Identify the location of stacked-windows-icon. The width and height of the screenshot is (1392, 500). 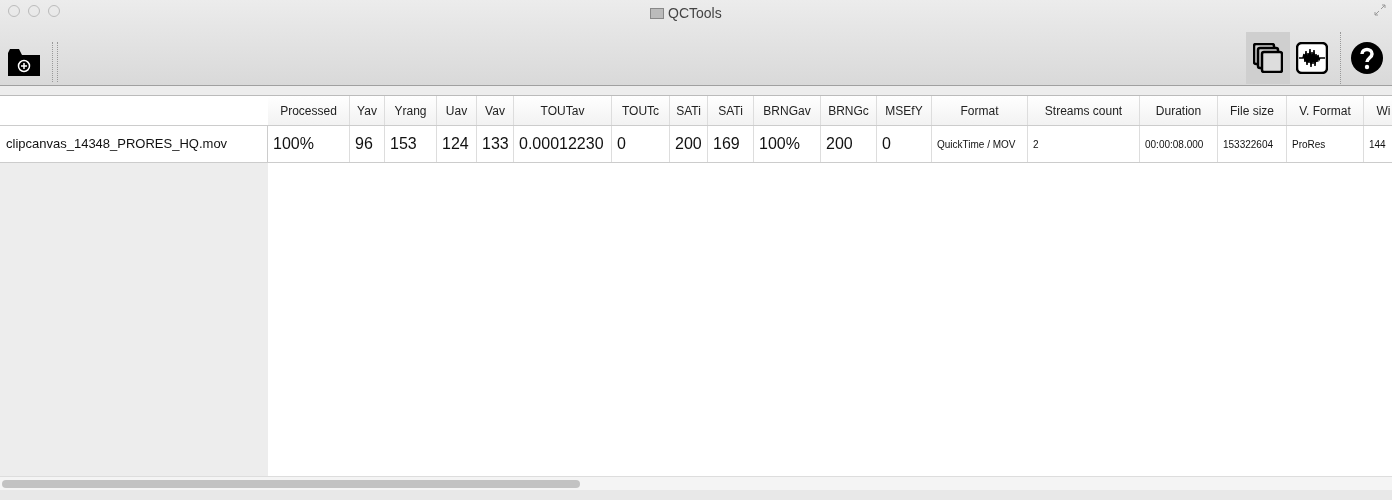
(1268, 58).